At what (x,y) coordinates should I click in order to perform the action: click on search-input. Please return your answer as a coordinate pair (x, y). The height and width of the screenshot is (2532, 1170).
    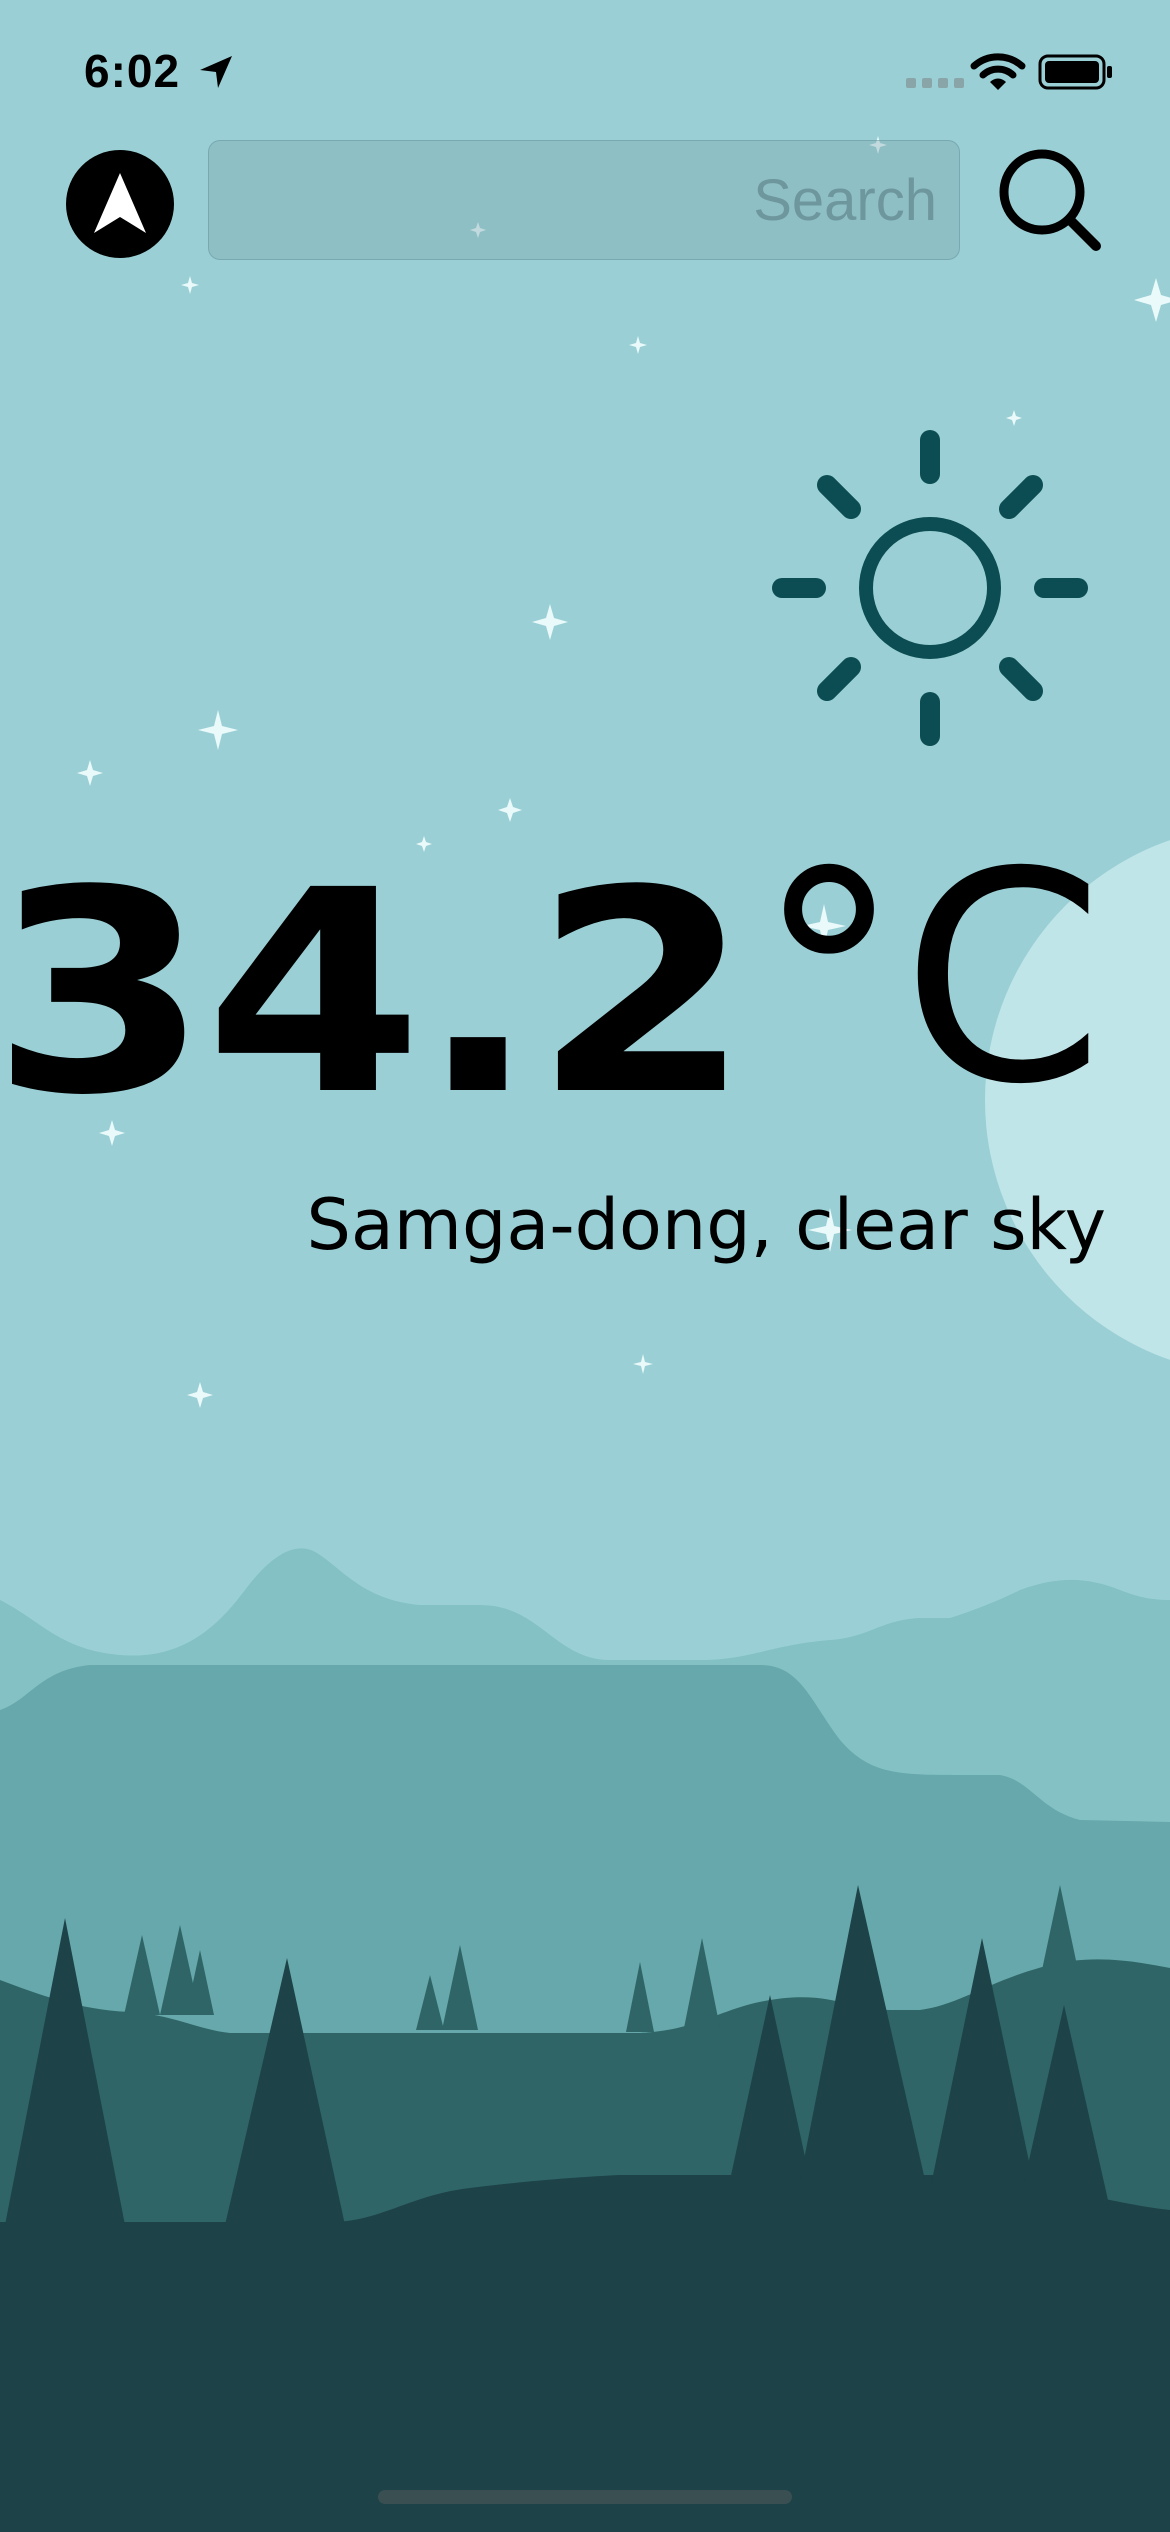
    Looking at the image, I should click on (584, 200).